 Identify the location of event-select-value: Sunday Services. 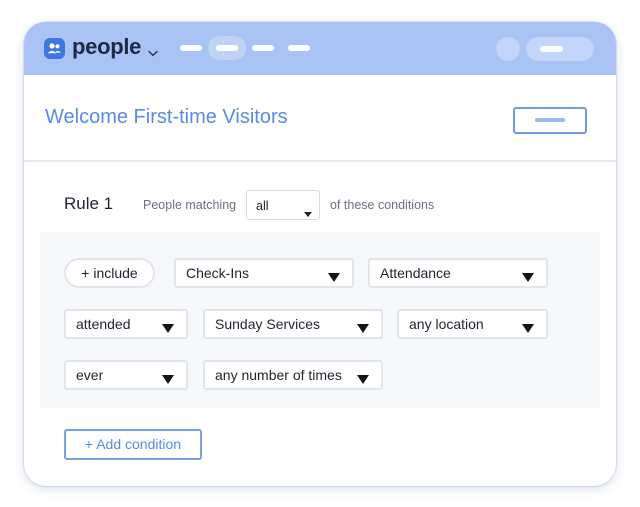
(268, 324).